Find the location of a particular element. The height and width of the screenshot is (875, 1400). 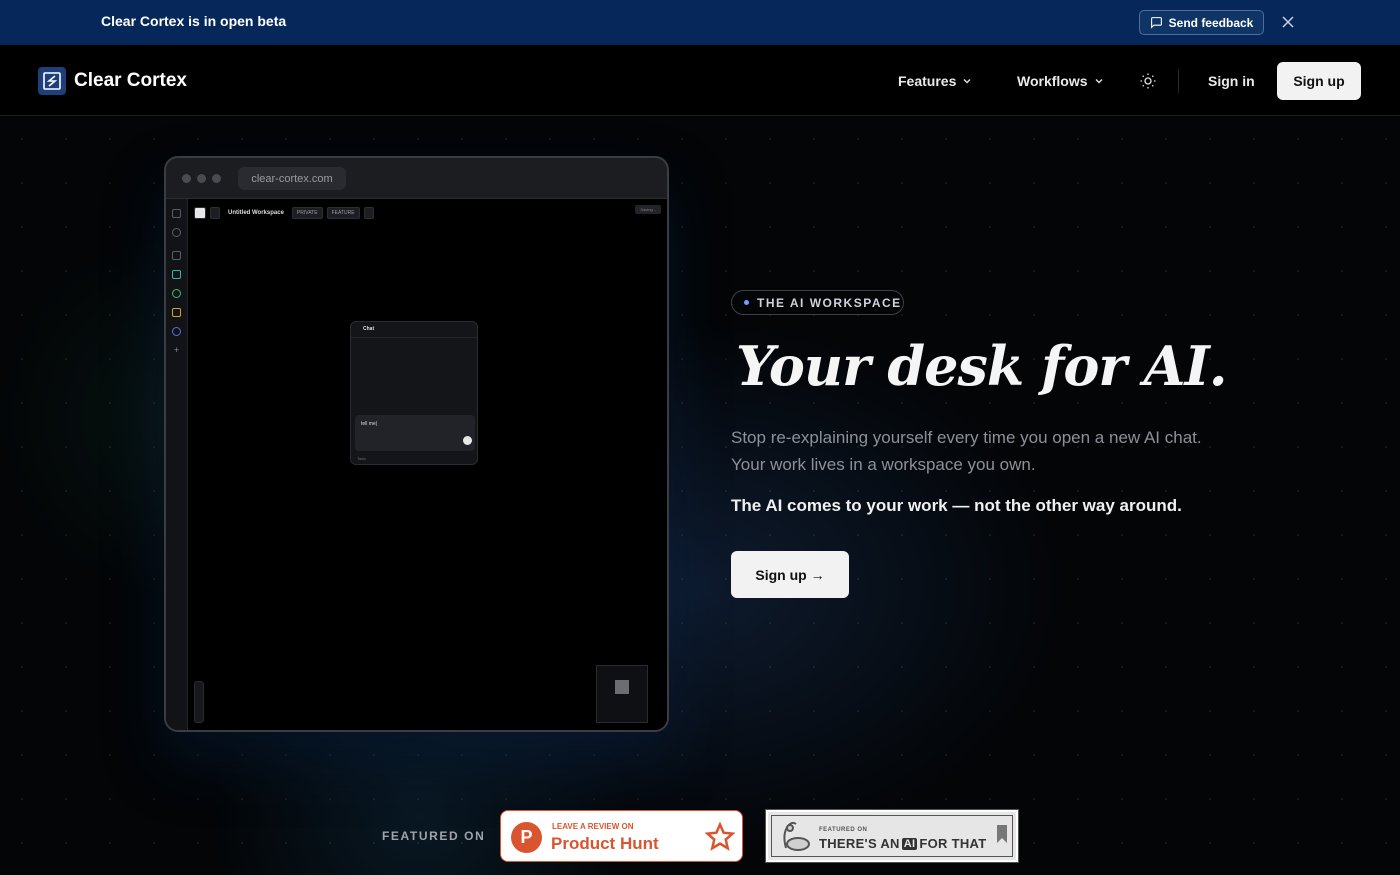

product-hunt-badge: P LEAVE A REVIEW ON Product Hunt is located at coordinates (621, 836).